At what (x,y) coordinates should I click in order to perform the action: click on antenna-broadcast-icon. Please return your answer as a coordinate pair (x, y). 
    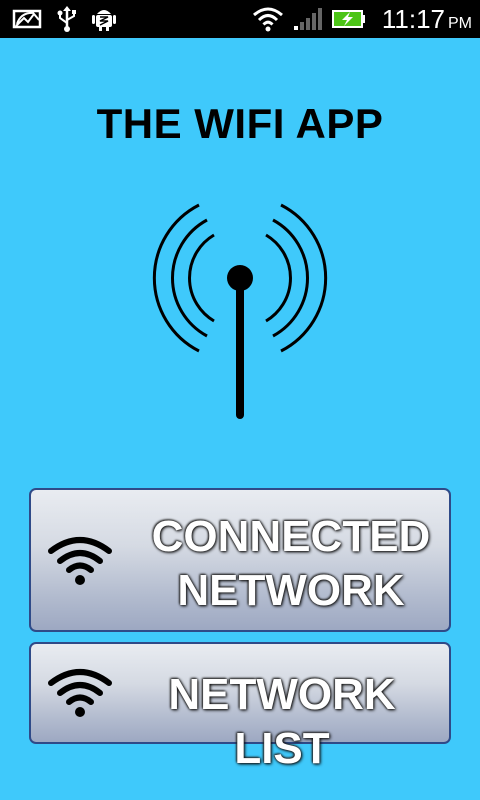
    Looking at the image, I should click on (240, 311).